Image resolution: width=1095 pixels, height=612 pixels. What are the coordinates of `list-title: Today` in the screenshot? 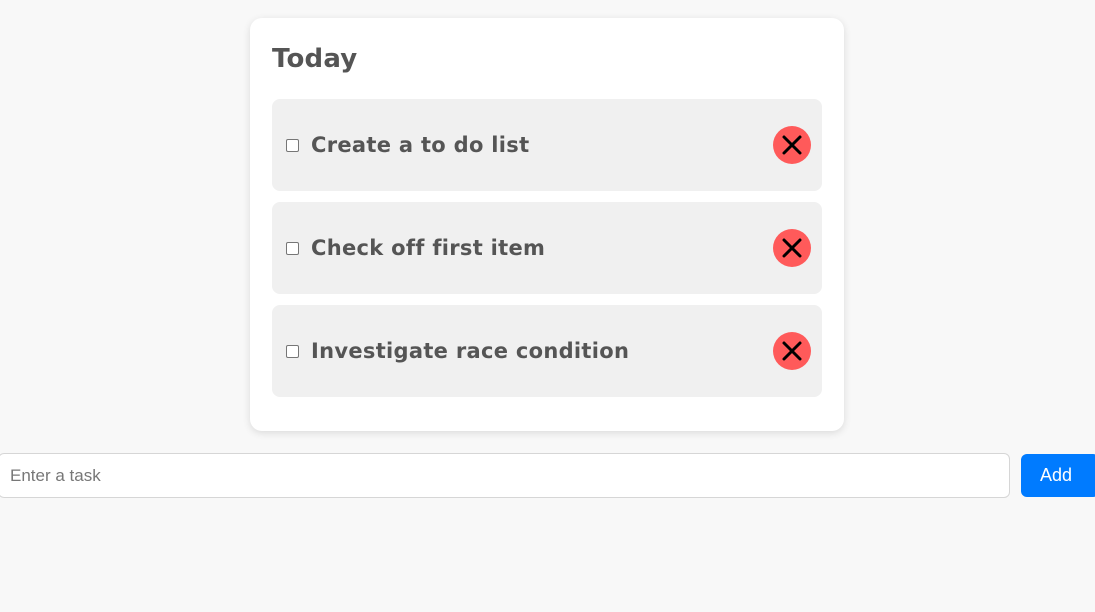 It's located at (315, 59).